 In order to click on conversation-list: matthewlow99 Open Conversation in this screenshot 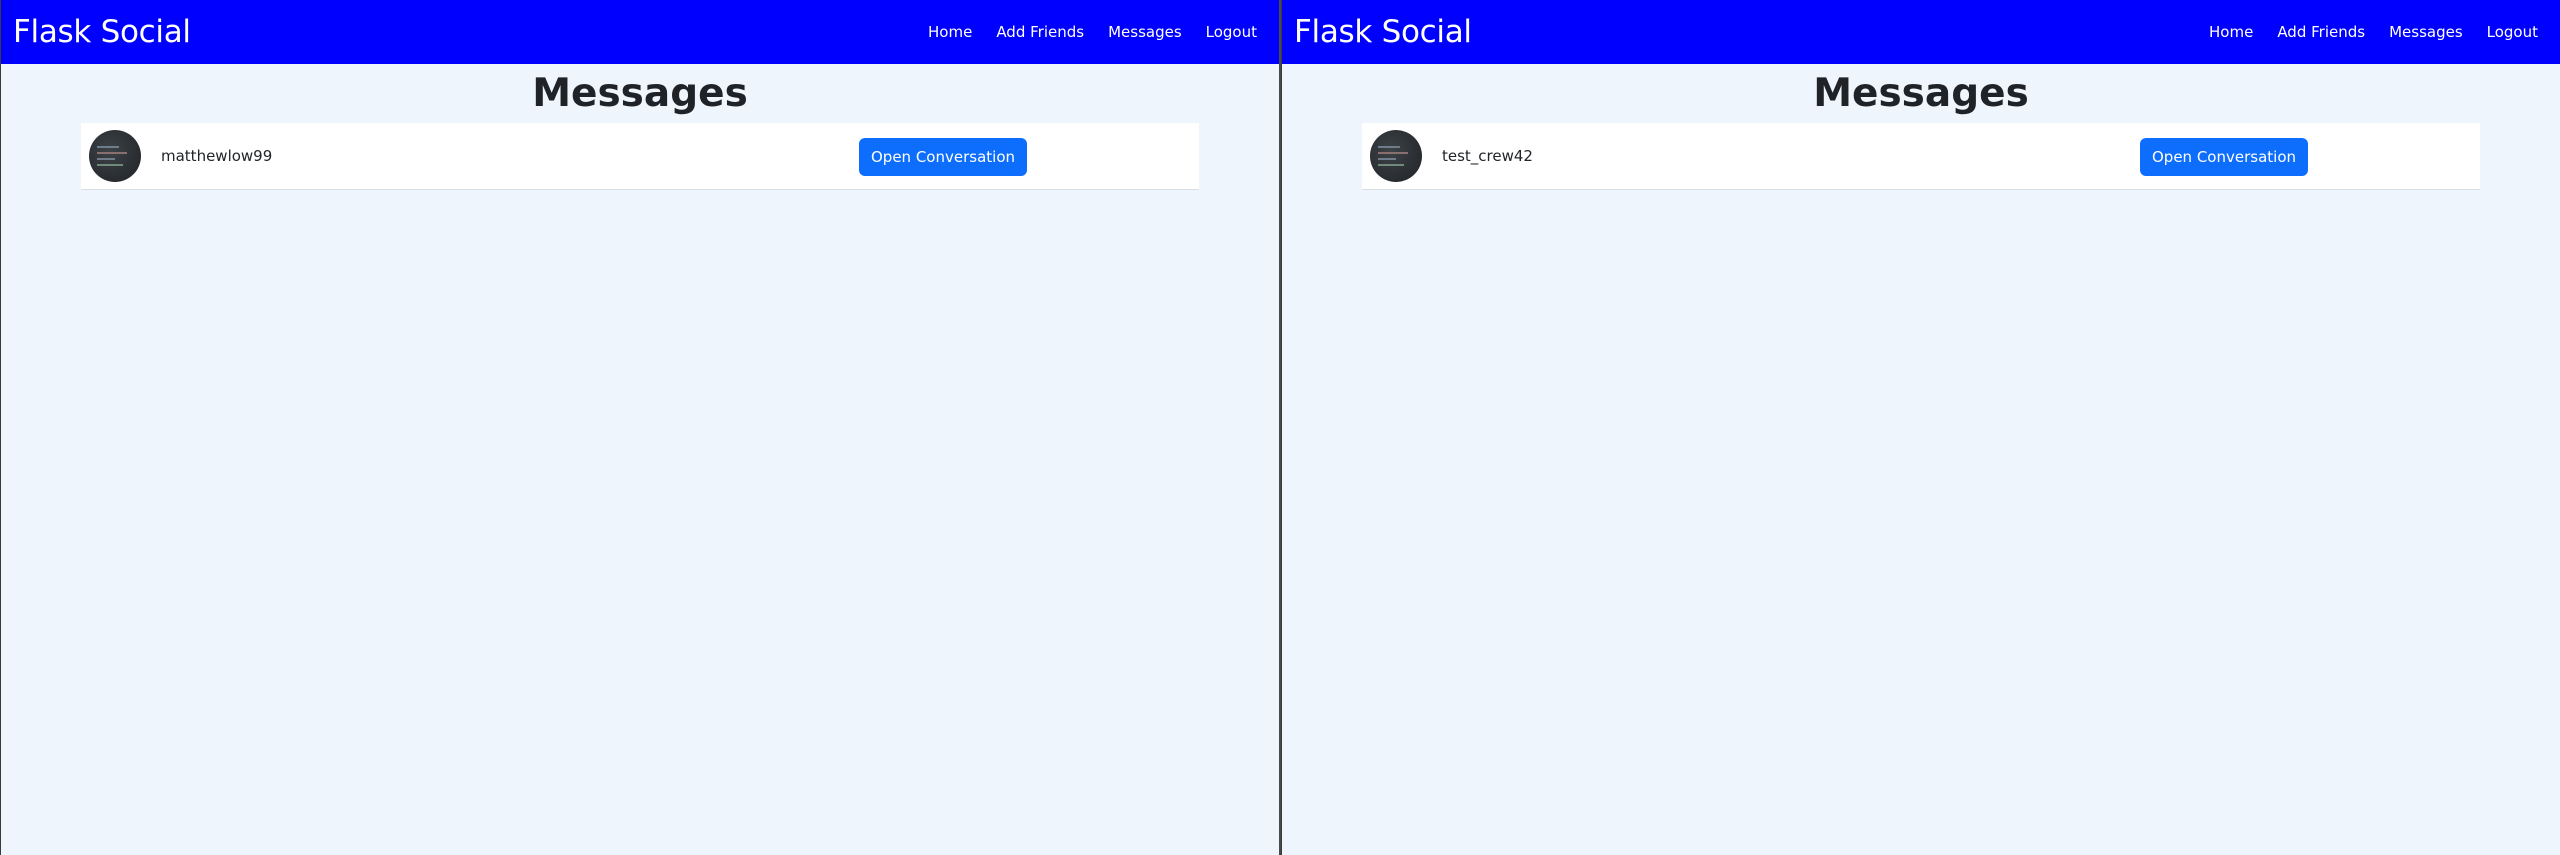, I will do `click(640, 156)`.